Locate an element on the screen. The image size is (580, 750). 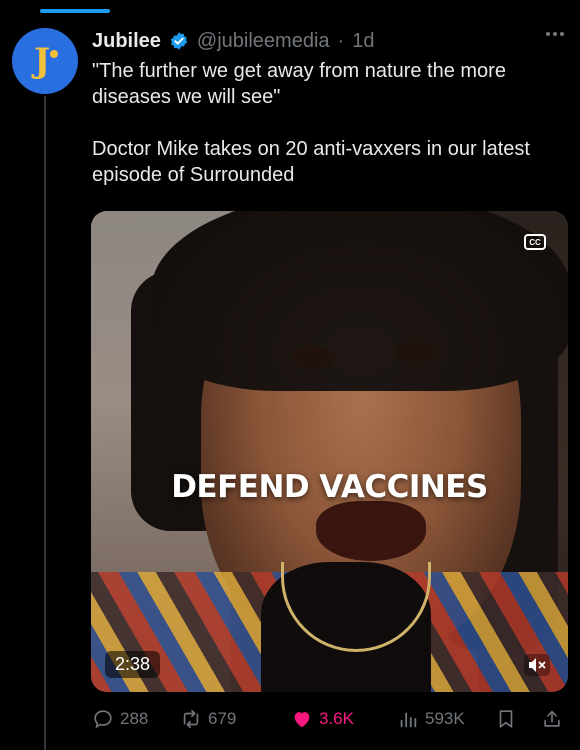
timestamp: 1d is located at coordinates (363, 41).